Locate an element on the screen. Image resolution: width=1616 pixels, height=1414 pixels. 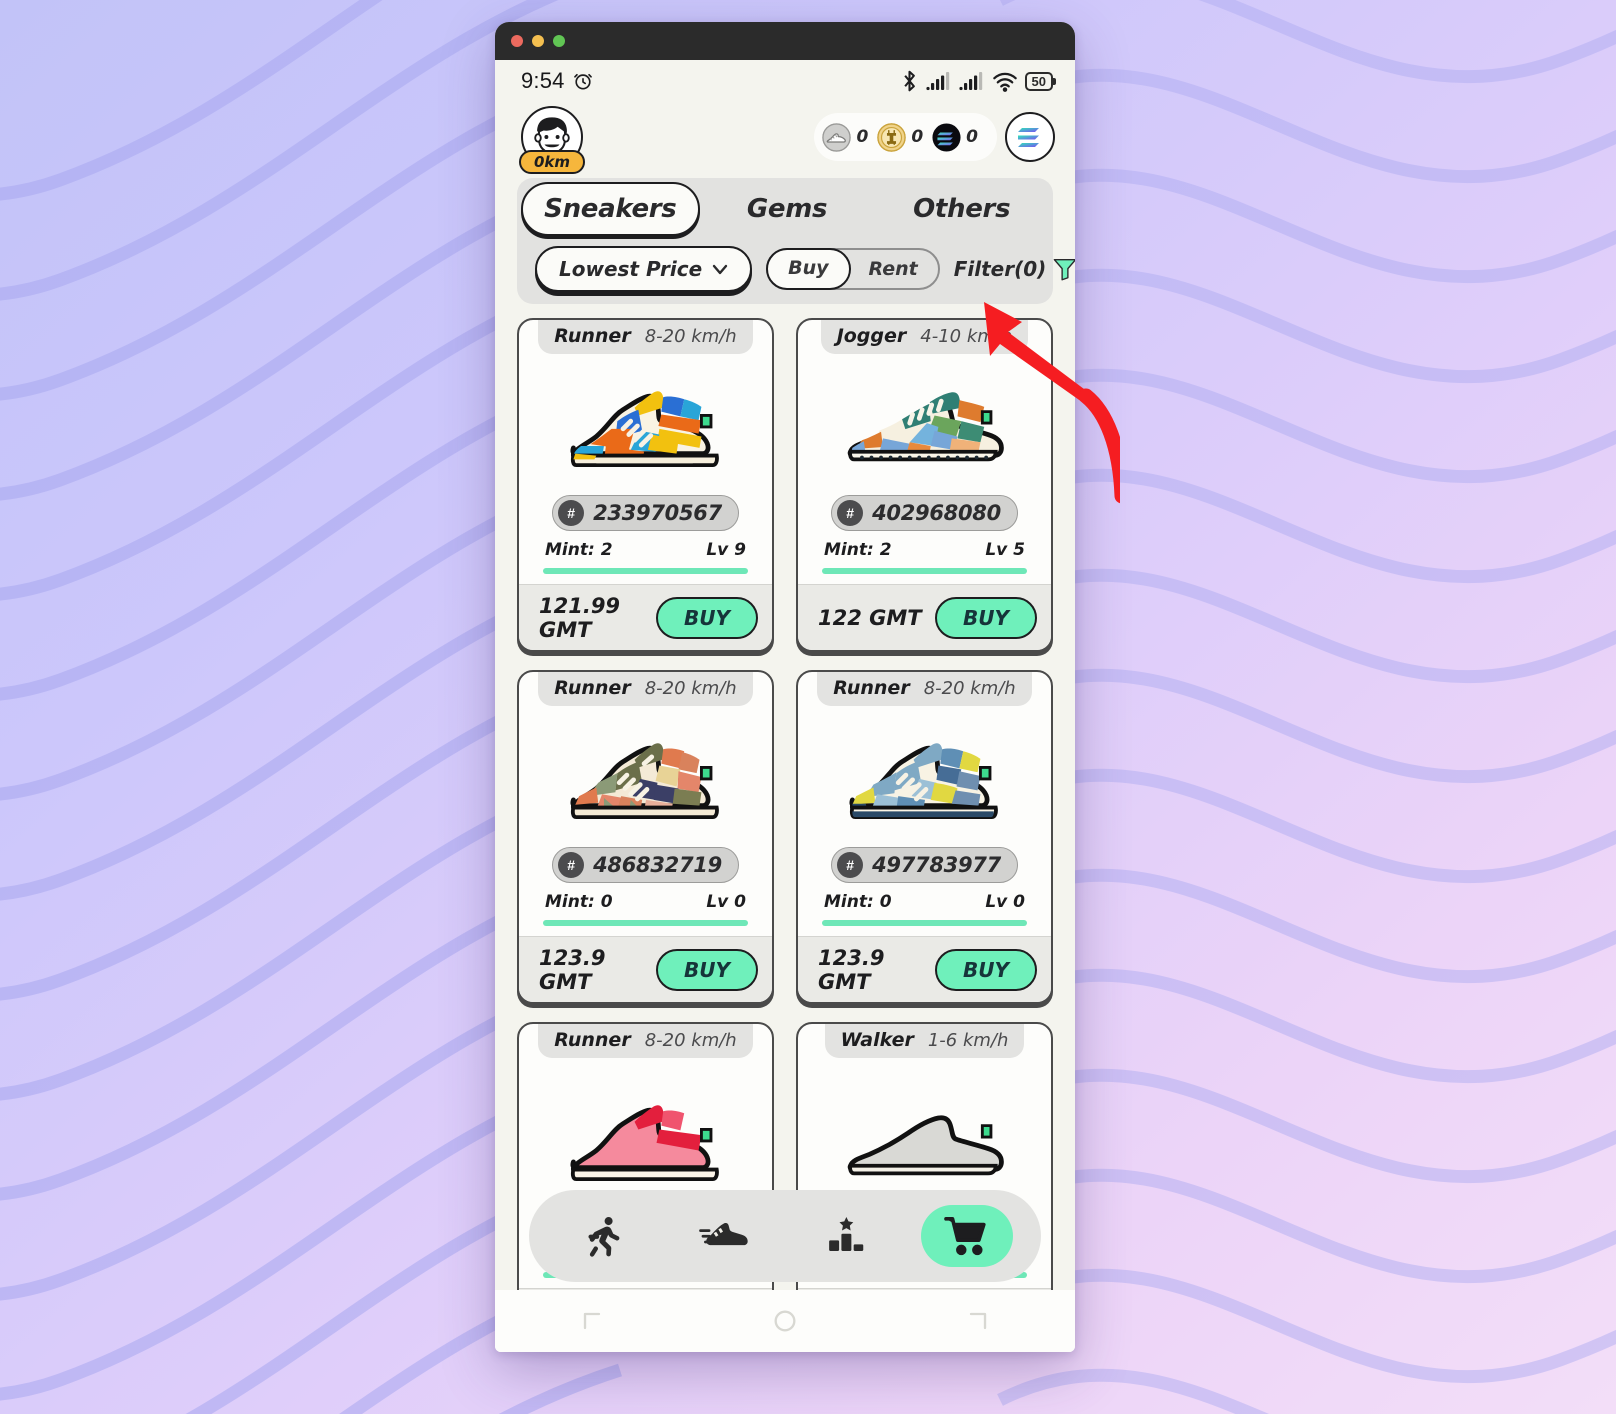
cellular-signal-icon is located at coordinates (970, 81).